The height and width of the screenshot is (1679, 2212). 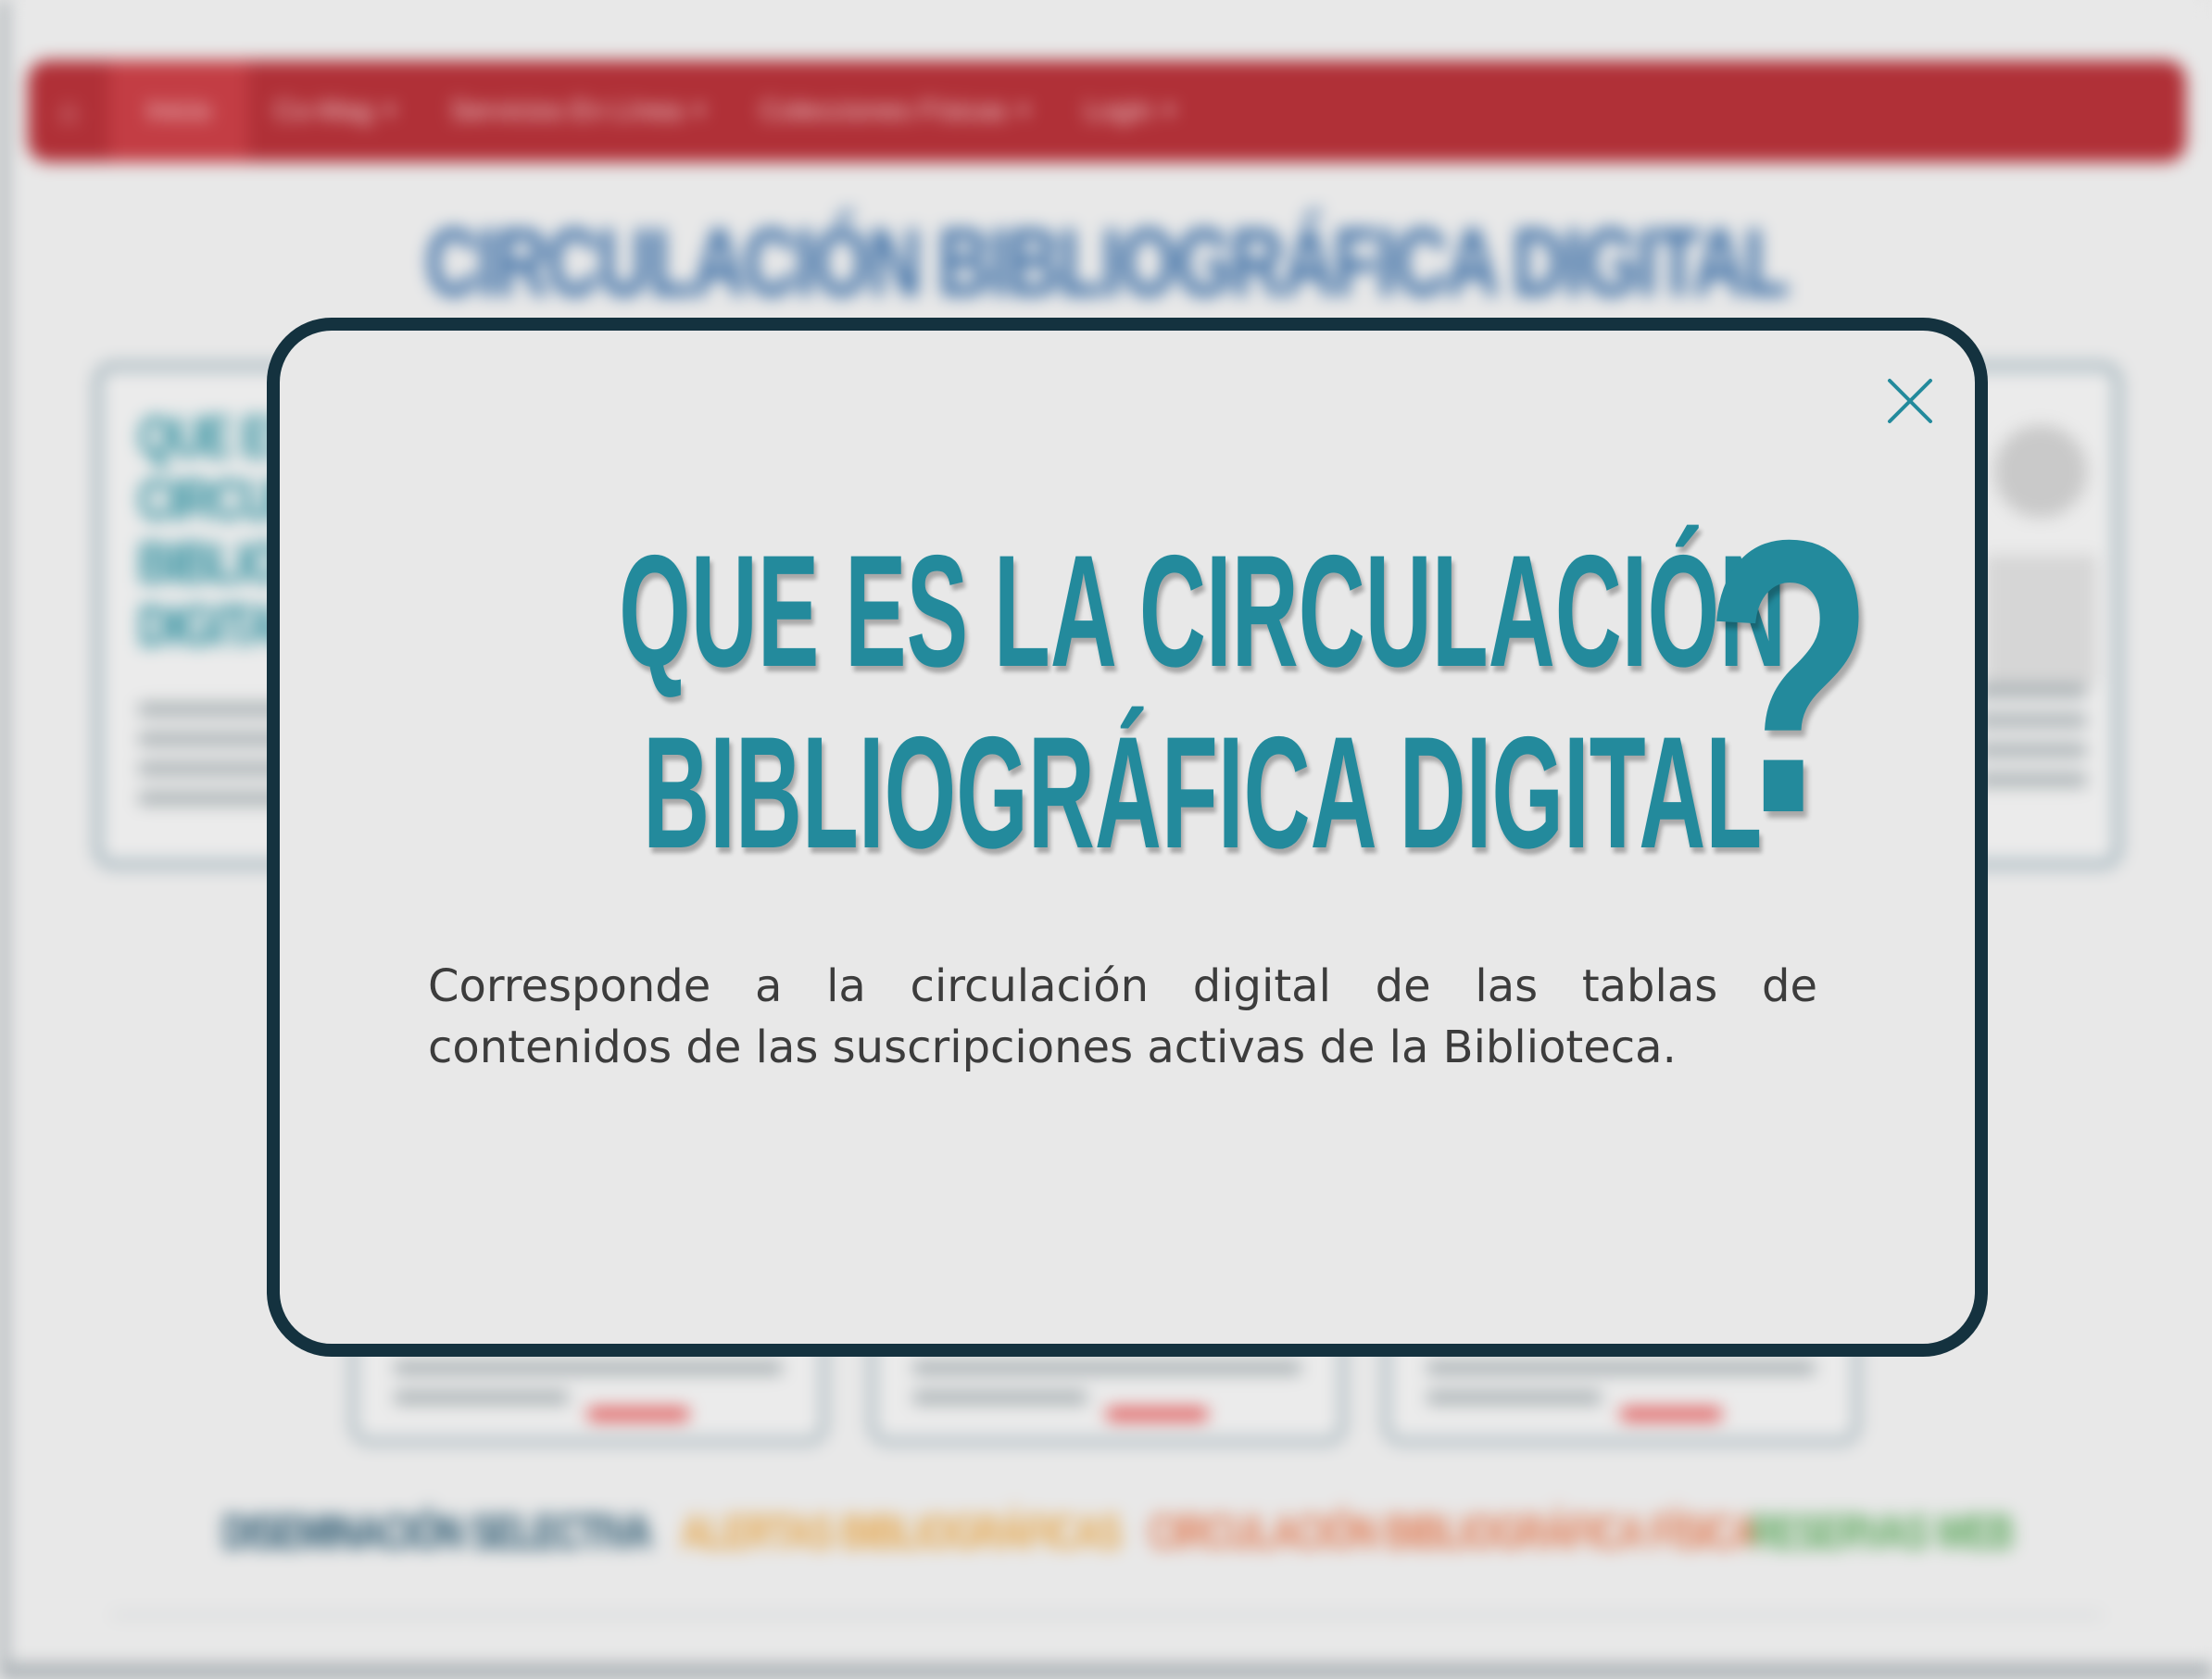 I want to click on nav-item-servicios: Servicios En Línea ▼, so click(x=580, y=111).